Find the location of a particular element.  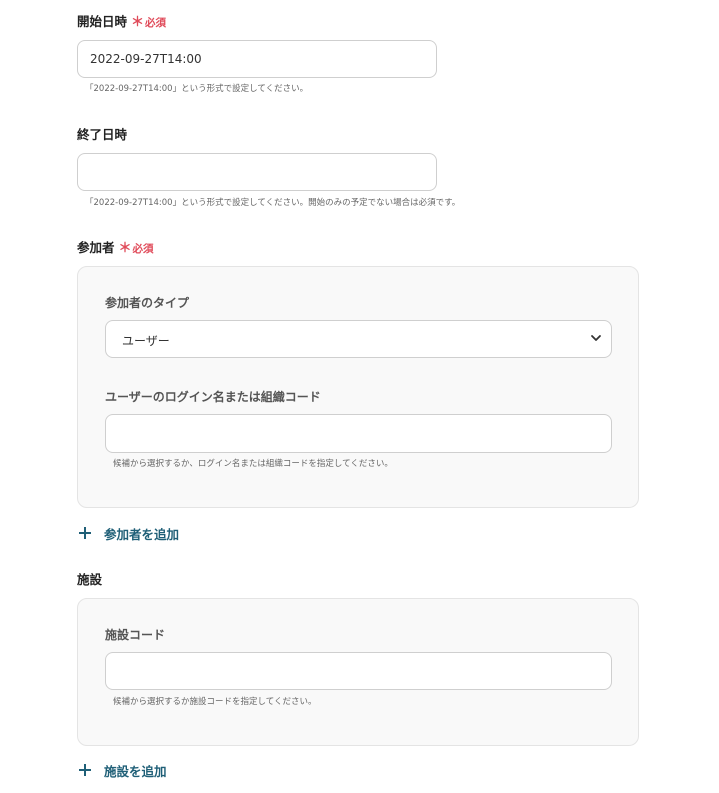

facilities-label-text: 施設 is located at coordinates (90, 579).